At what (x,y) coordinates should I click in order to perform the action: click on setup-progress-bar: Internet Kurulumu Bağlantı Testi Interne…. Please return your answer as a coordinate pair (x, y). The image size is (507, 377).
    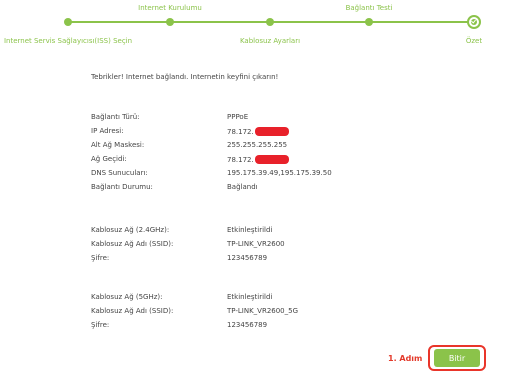
    Looking at the image, I should click on (253, 25).